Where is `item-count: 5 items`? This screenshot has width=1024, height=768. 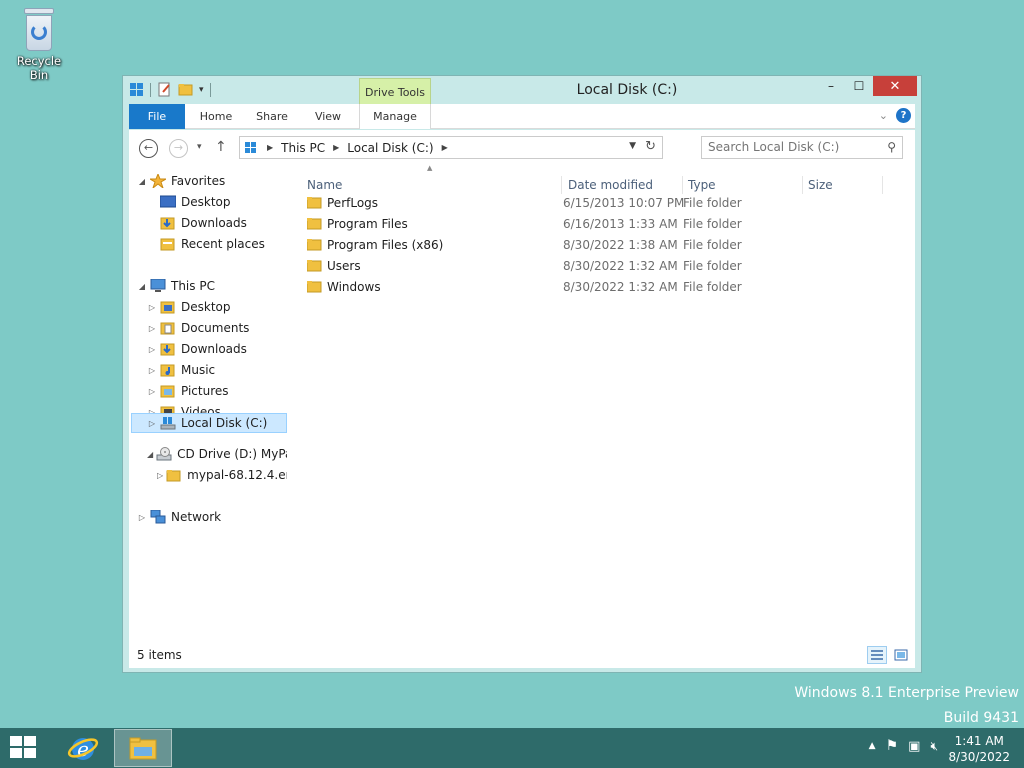
item-count: 5 items is located at coordinates (159, 655).